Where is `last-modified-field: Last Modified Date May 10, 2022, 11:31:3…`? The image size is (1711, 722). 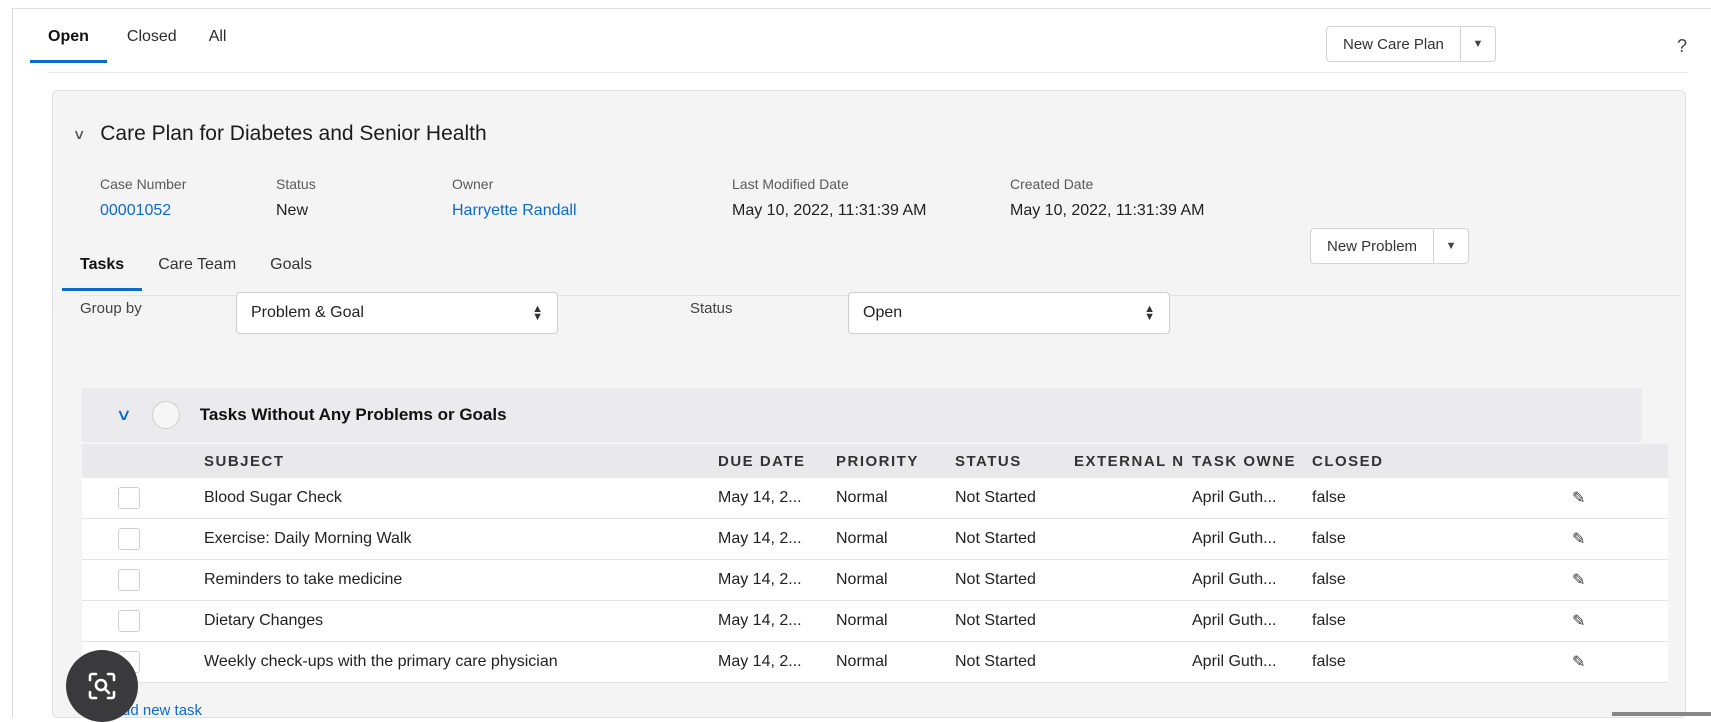
last-modified-field: Last Modified Date May 10, 2022, 11:31:3… is located at coordinates (829, 198).